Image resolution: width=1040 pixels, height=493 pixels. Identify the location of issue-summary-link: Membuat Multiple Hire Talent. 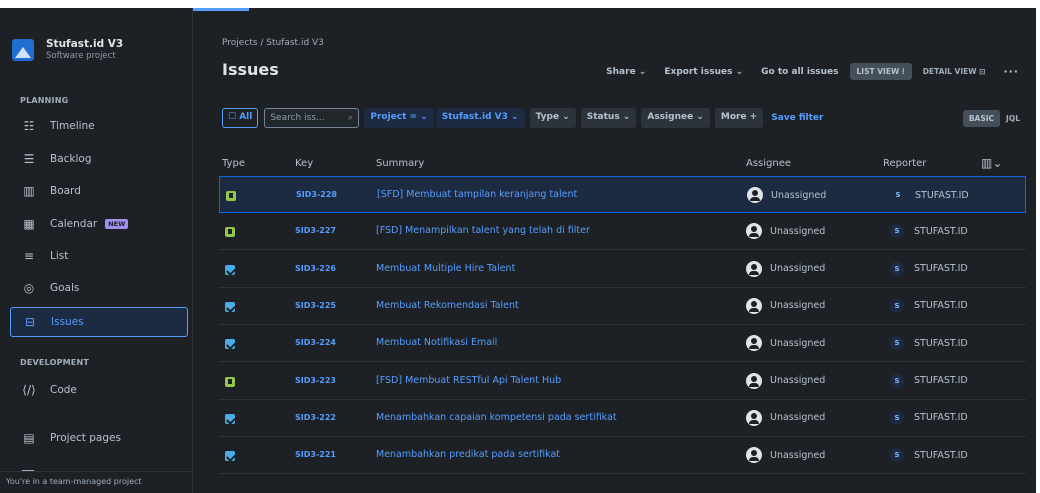
(445, 268).